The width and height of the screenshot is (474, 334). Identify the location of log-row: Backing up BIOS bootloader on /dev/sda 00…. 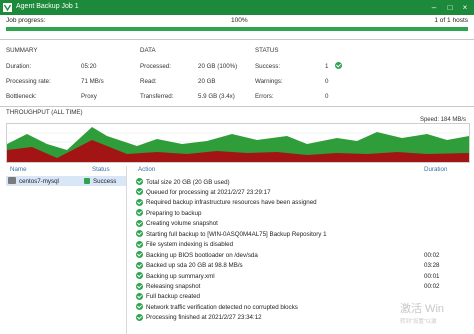
(301, 255).